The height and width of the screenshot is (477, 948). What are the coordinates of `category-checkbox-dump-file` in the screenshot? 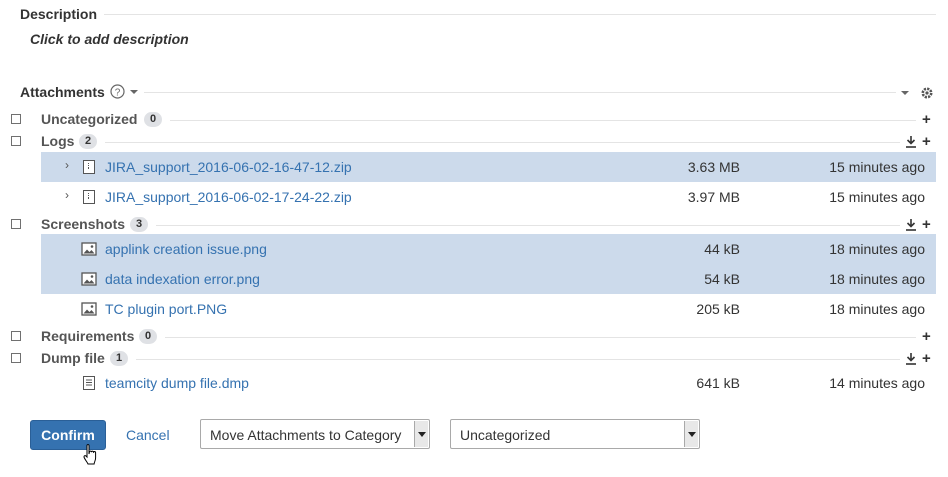 It's located at (16, 358).